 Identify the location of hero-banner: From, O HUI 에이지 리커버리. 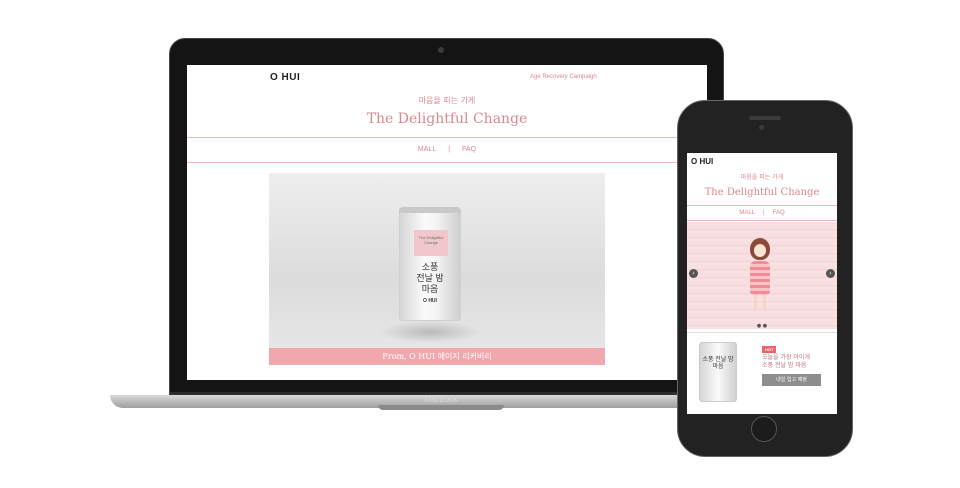
(437, 356).